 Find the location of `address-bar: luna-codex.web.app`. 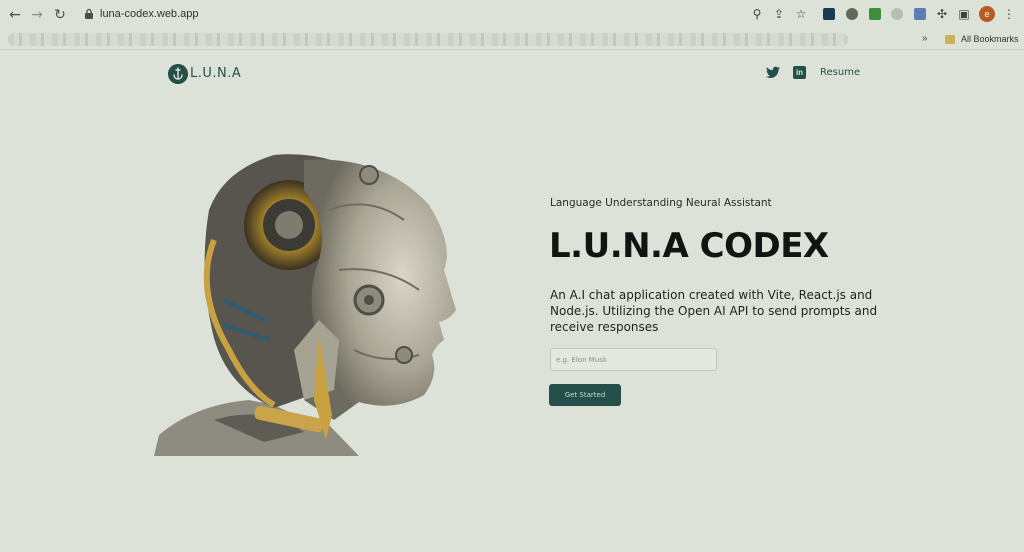

address-bar: luna-codex.web.app is located at coordinates (149, 14).